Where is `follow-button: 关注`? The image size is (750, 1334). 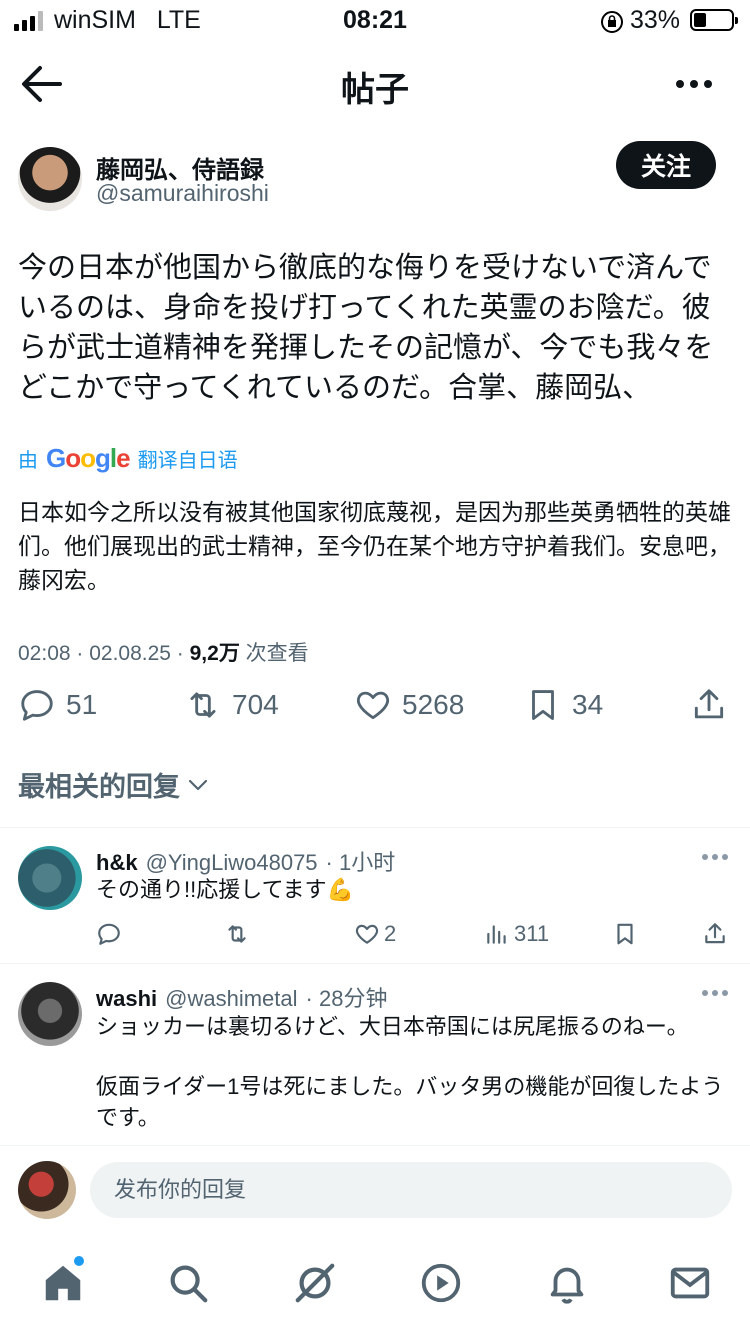
follow-button: 关注 is located at coordinates (666, 165).